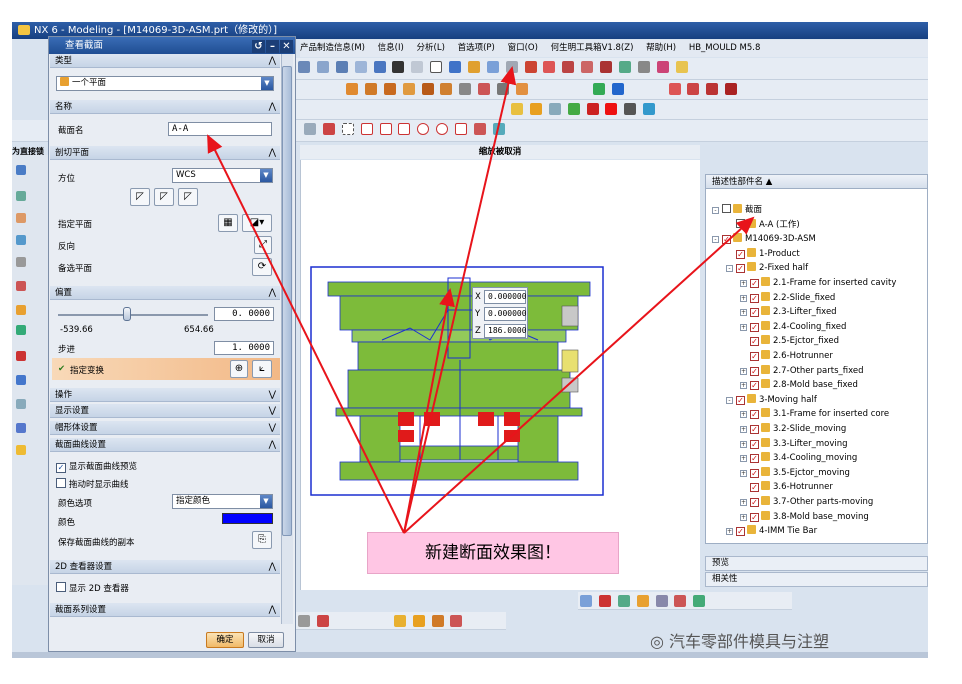 The height and width of the screenshot is (684, 962). Describe the element at coordinates (699, 601) in the screenshot. I see `bottom-tool-7-icon` at that location.